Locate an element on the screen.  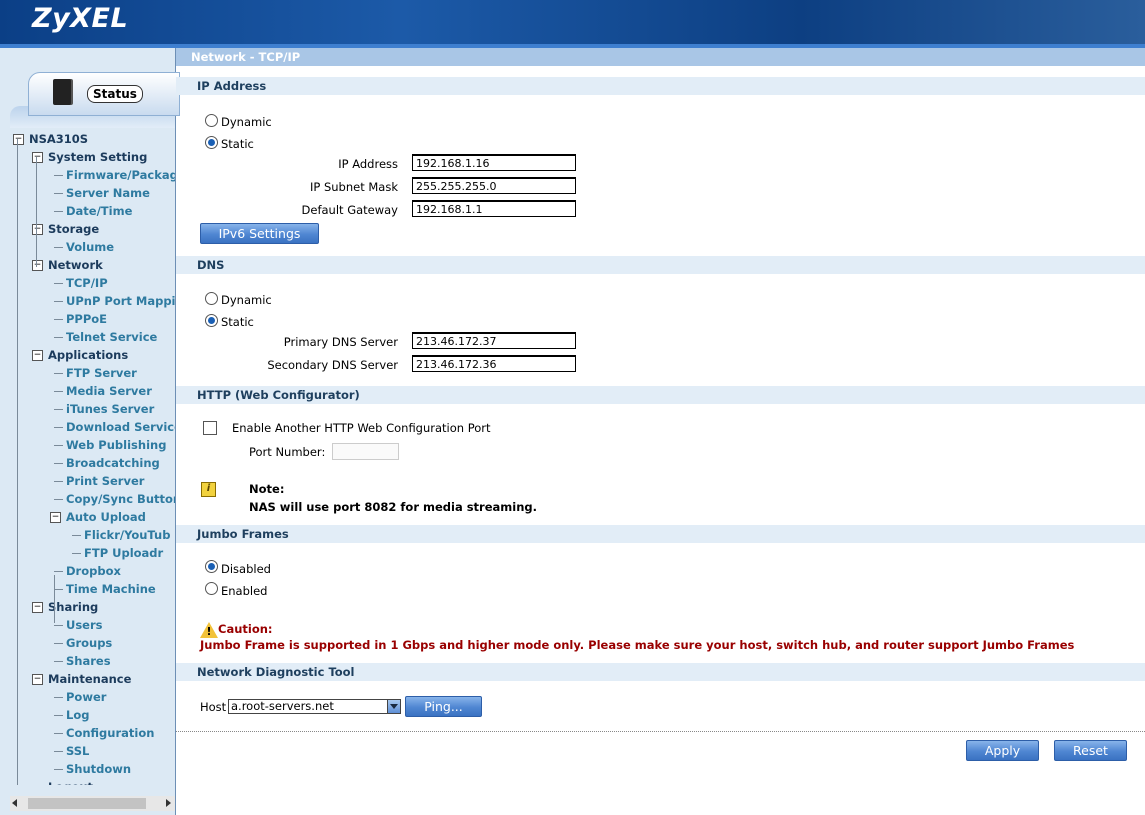
sidebar-item-configuration: Configuration is located at coordinates (110, 733).